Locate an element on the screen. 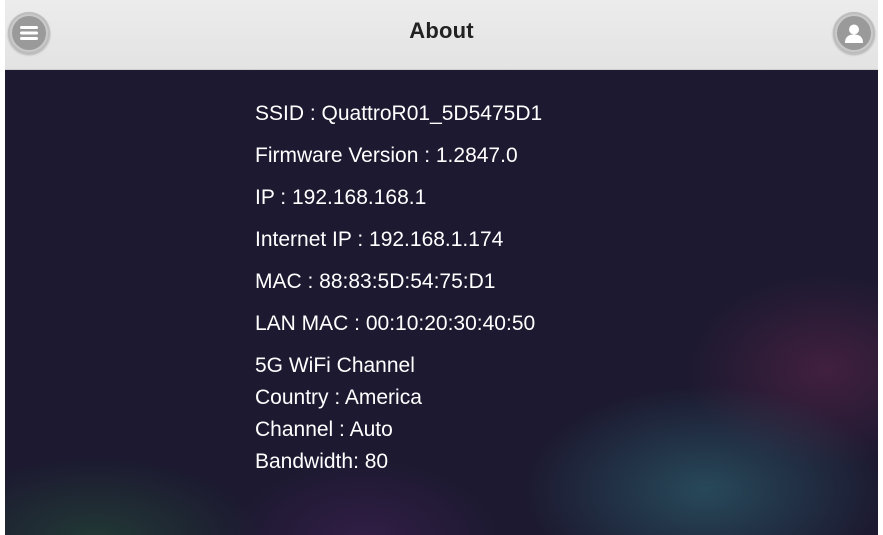  lan-mac-text: LAN MAC : 00:10:20:30:40:50 is located at coordinates (395, 323).